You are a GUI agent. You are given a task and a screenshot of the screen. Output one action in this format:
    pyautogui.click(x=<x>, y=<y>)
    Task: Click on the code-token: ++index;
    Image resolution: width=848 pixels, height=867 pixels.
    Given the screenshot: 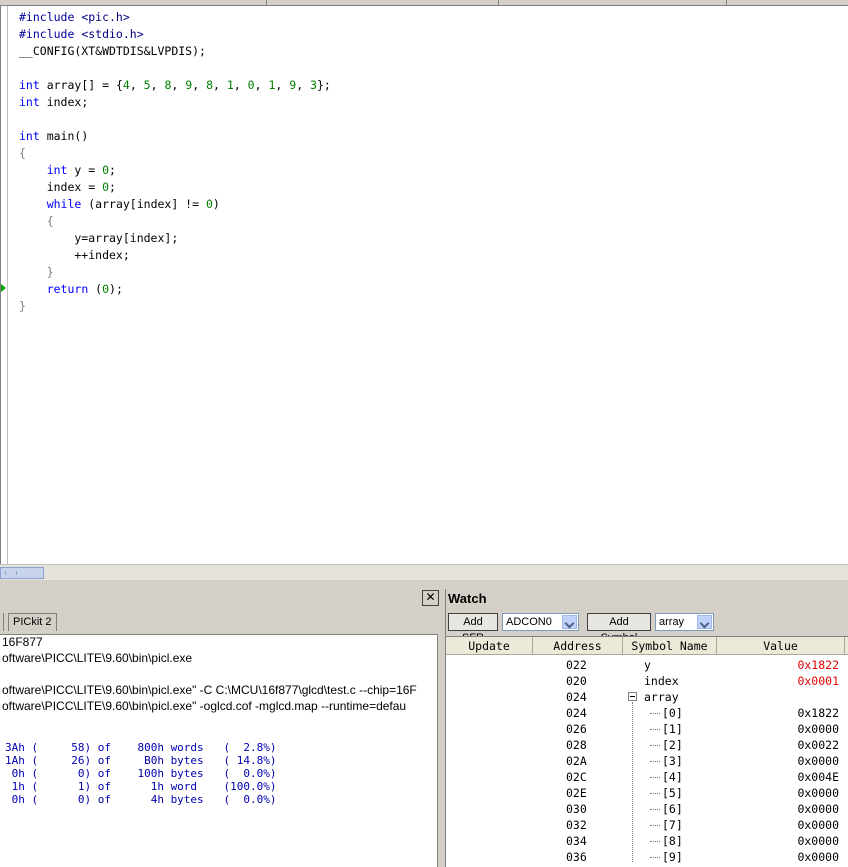 What is the action you would take?
    pyautogui.click(x=74, y=255)
    